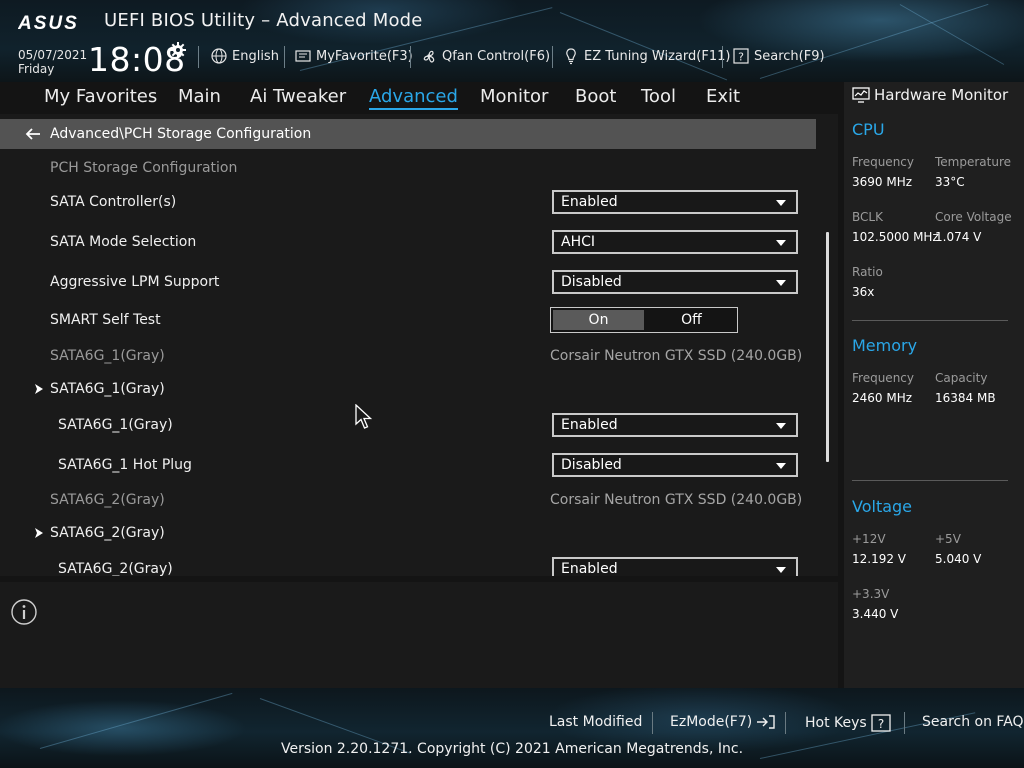  I want to click on memory-capacity-value: 16384 MB, so click(965, 398).